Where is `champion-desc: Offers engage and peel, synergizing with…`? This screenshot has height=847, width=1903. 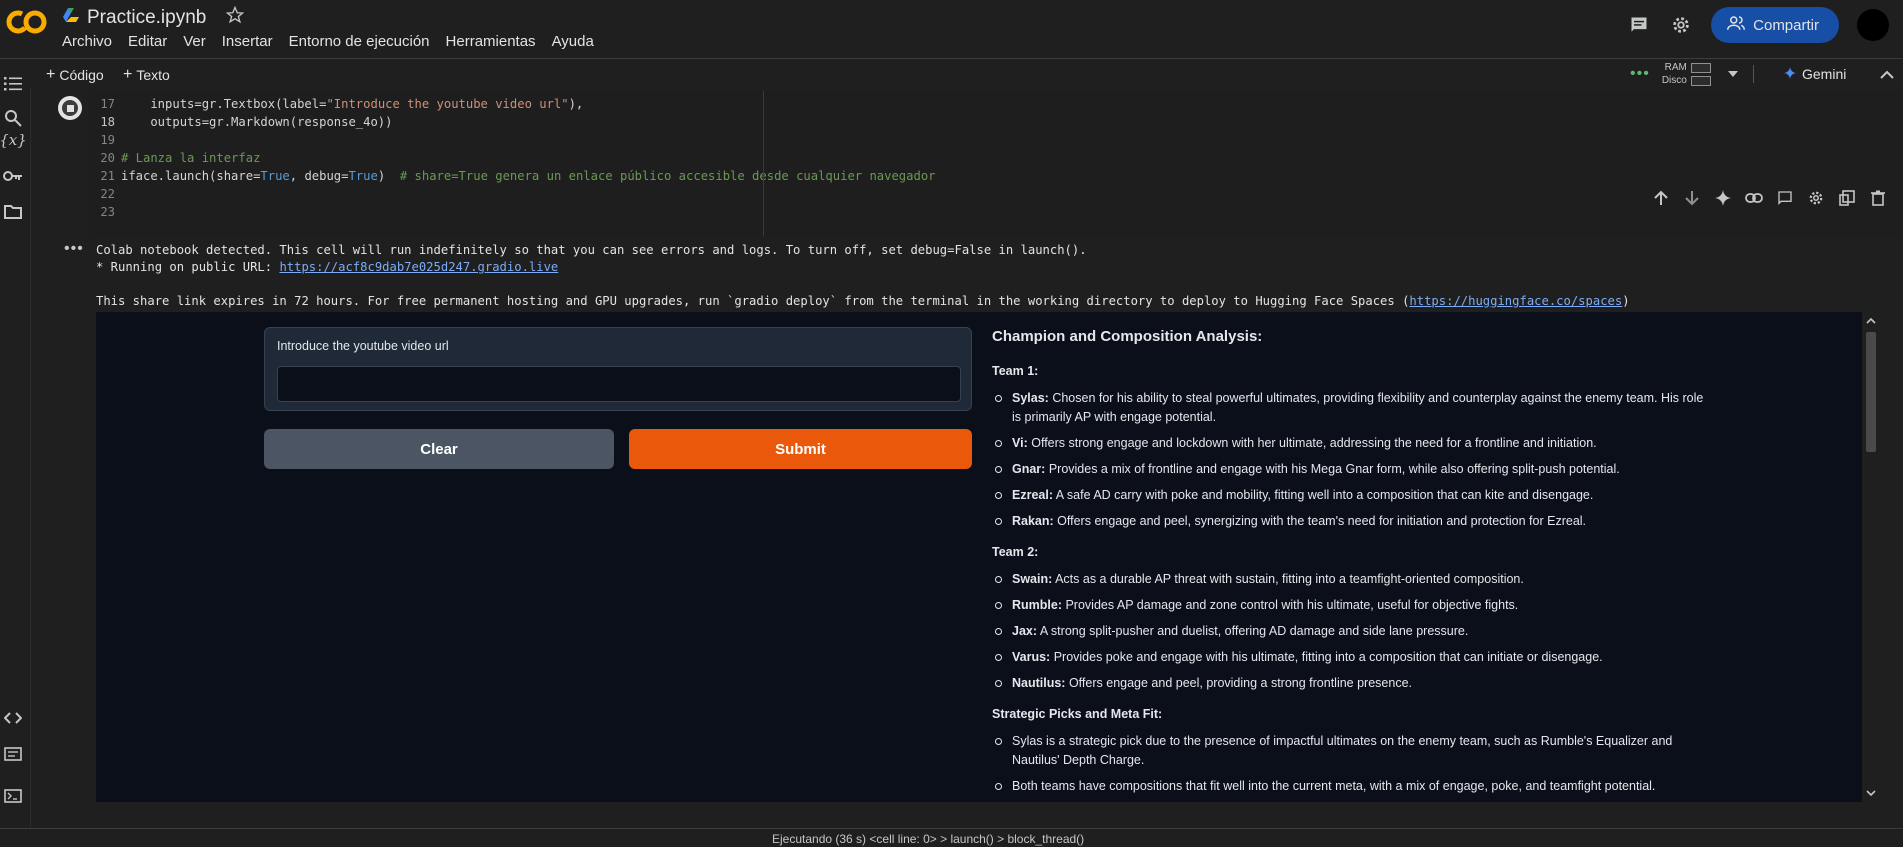 champion-desc: Offers engage and peel, synergizing with… is located at coordinates (1320, 521).